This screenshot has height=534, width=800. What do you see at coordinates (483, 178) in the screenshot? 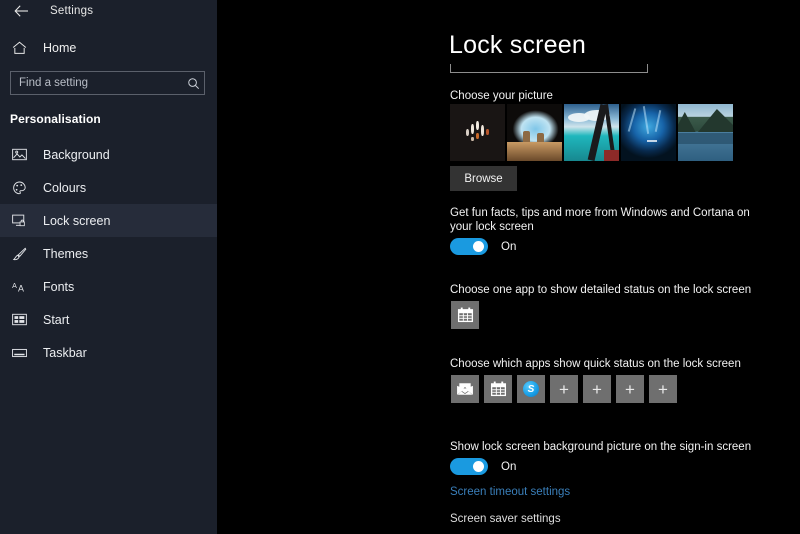
I see `browse-button: Browse` at bounding box center [483, 178].